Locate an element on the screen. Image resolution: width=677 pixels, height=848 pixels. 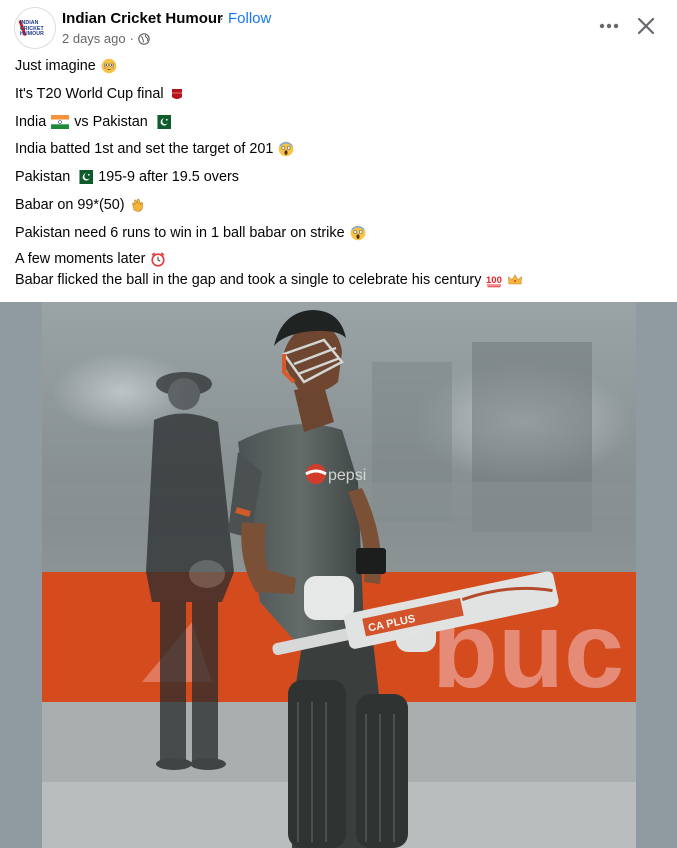
post-line: Babar on 99*(50) is located at coordinates (80, 205).